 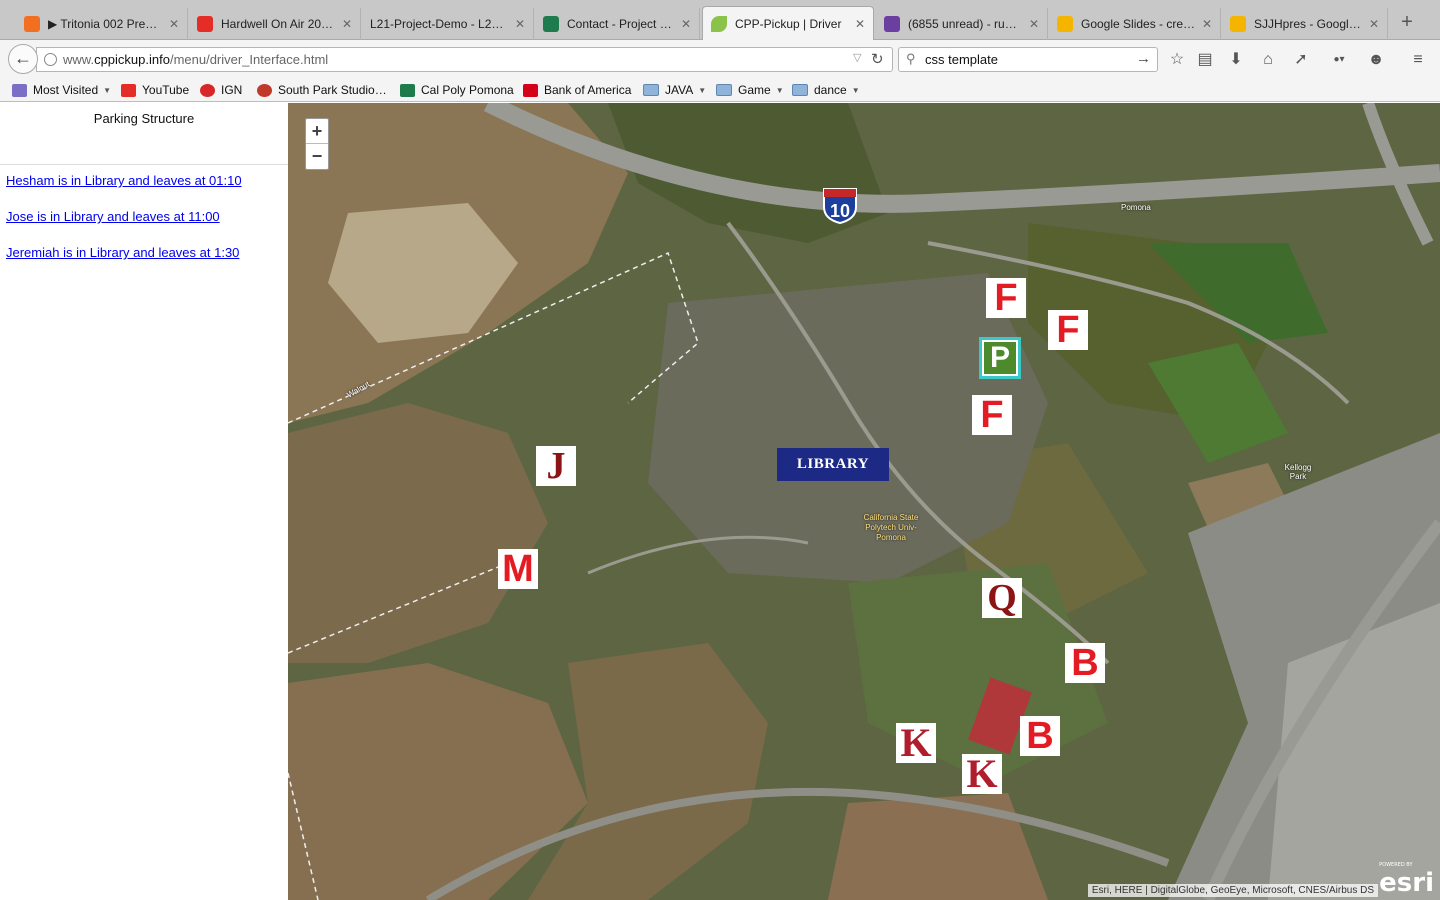 I want to click on parking-lot-q-marker: Q, so click(x=1002, y=598).